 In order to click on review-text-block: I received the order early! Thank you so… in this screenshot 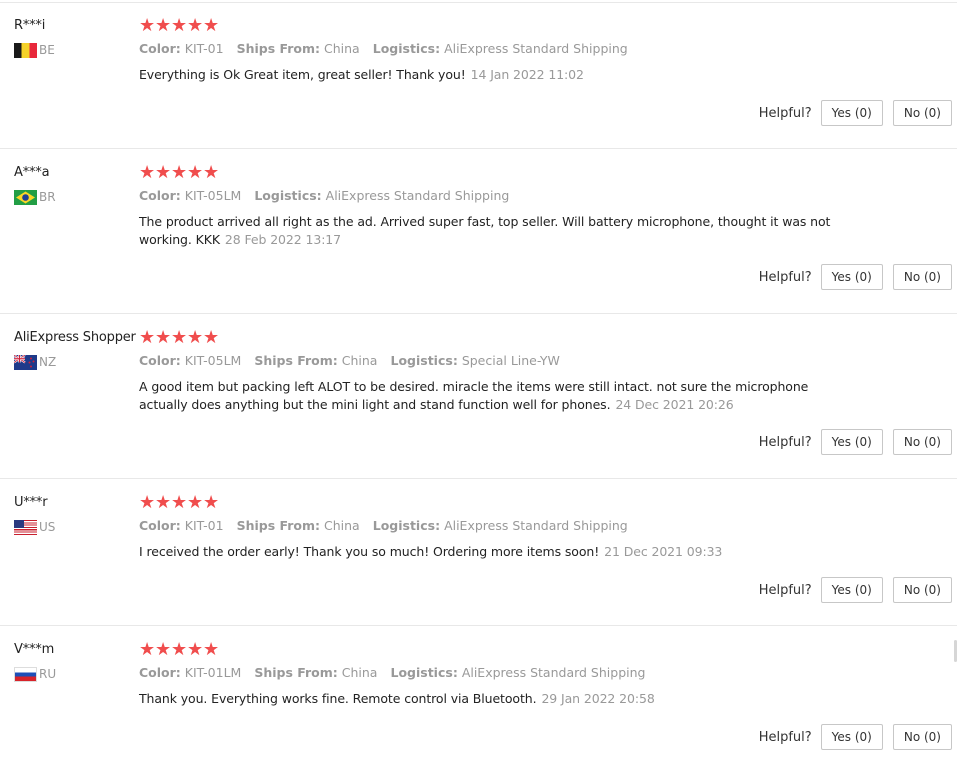, I will do `click(499, 552)`.